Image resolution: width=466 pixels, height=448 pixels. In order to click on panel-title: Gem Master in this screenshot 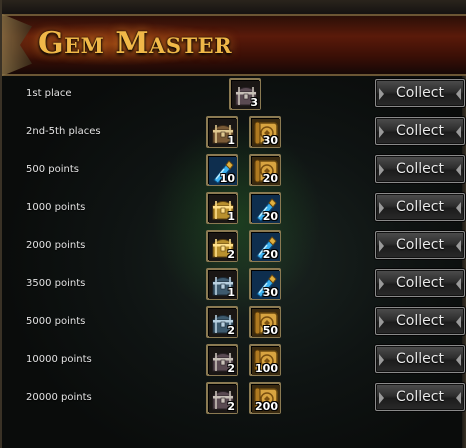, I will do `click(135, 43)`.